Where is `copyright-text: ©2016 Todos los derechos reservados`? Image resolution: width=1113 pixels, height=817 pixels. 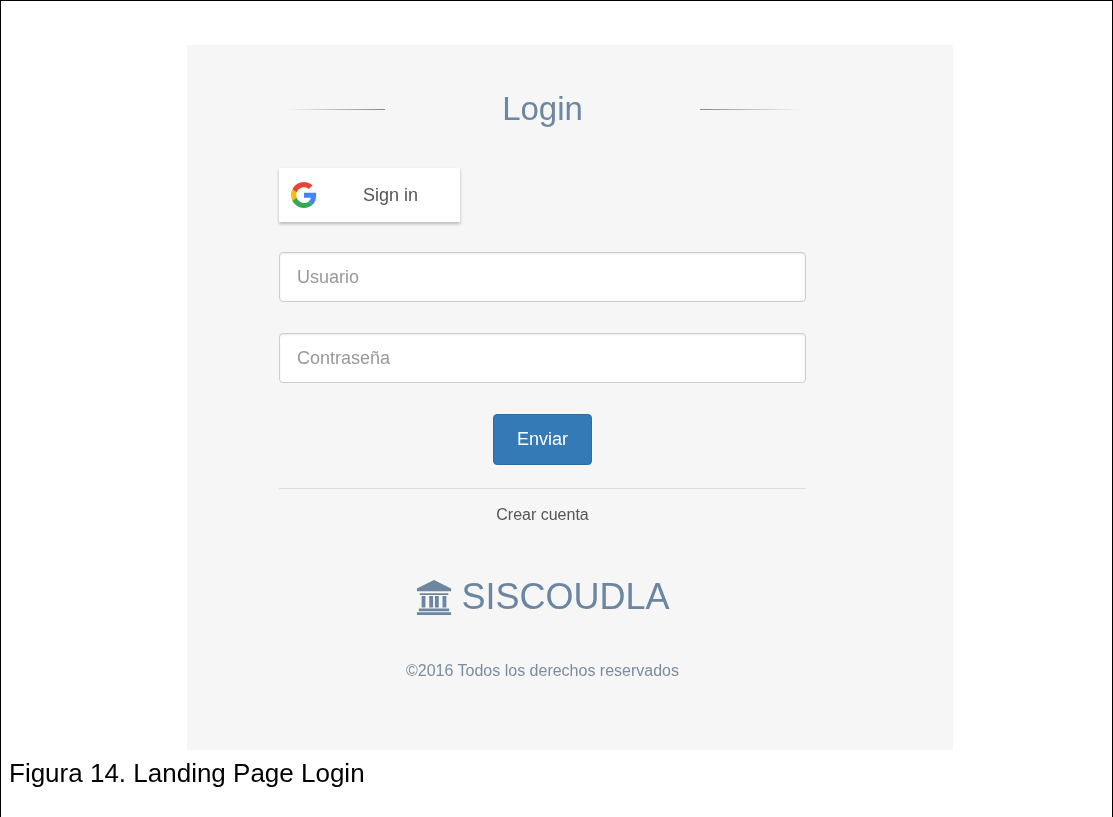 copyright-text: ©2016 Todos los derechos reservados is located at coordinates (542, 671).